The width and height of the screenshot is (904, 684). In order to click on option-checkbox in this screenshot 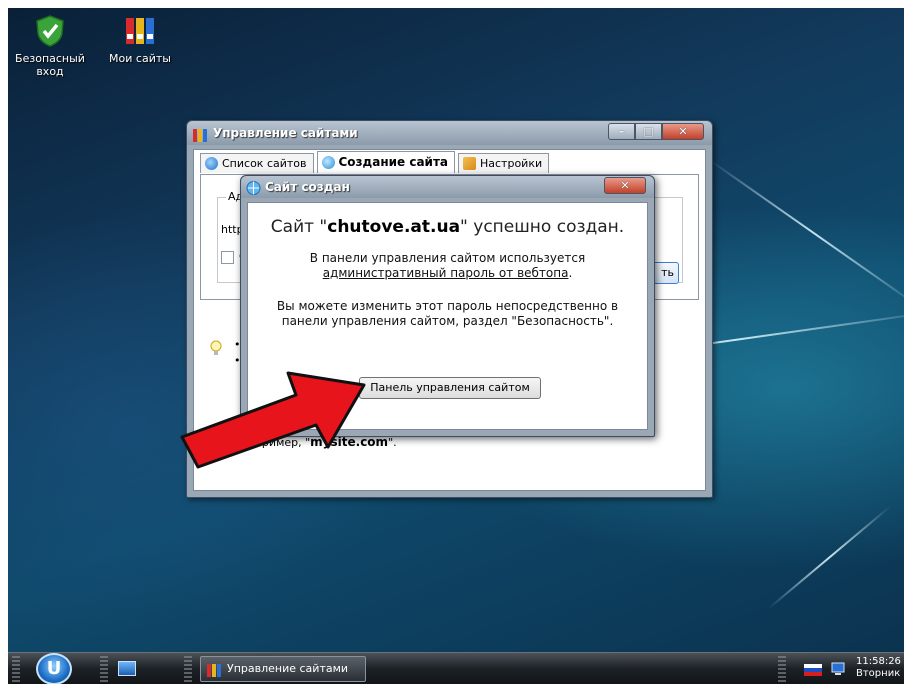, I will do `click(227, 257)`.